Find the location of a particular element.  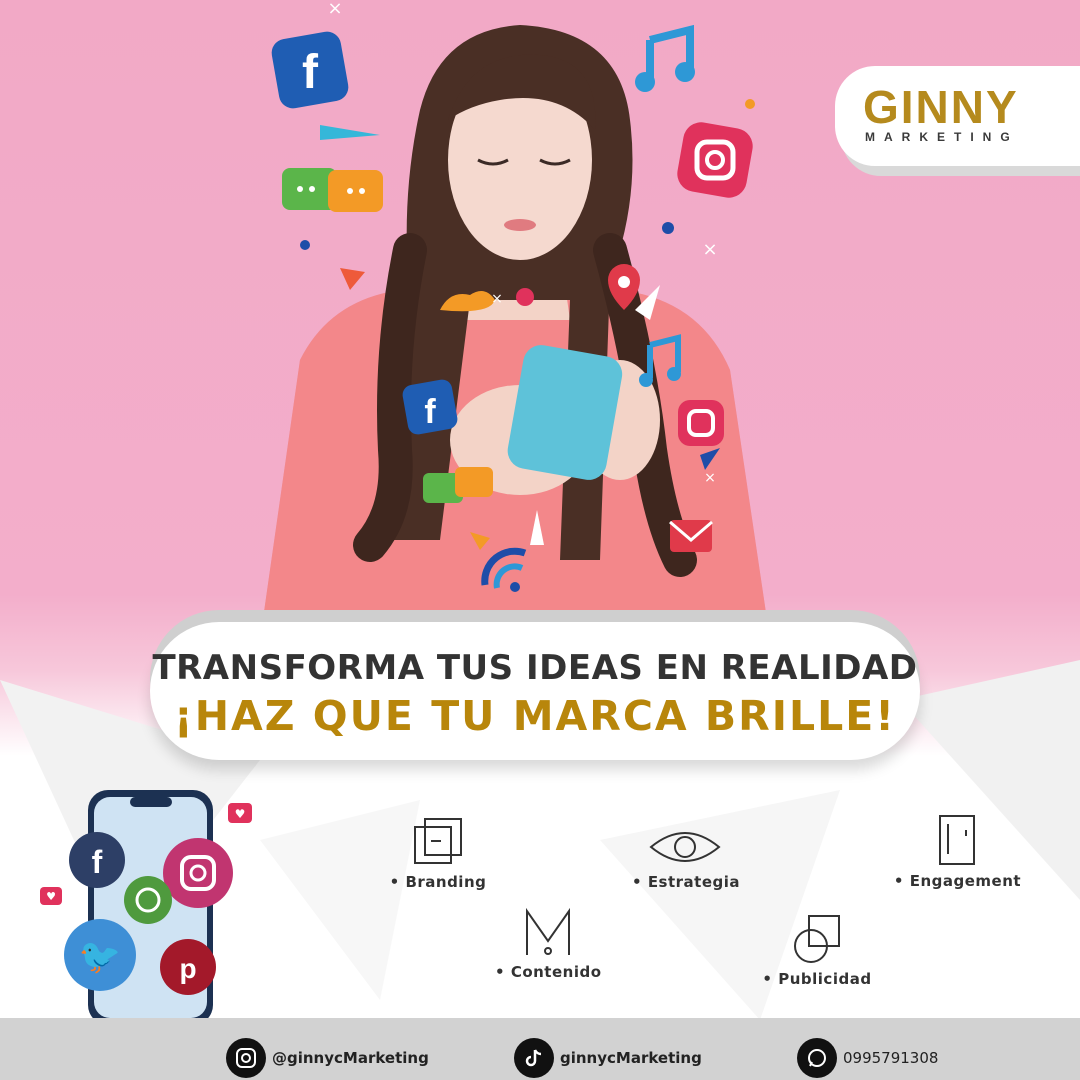

circle-square-icon is located at coordinates (817, 939).